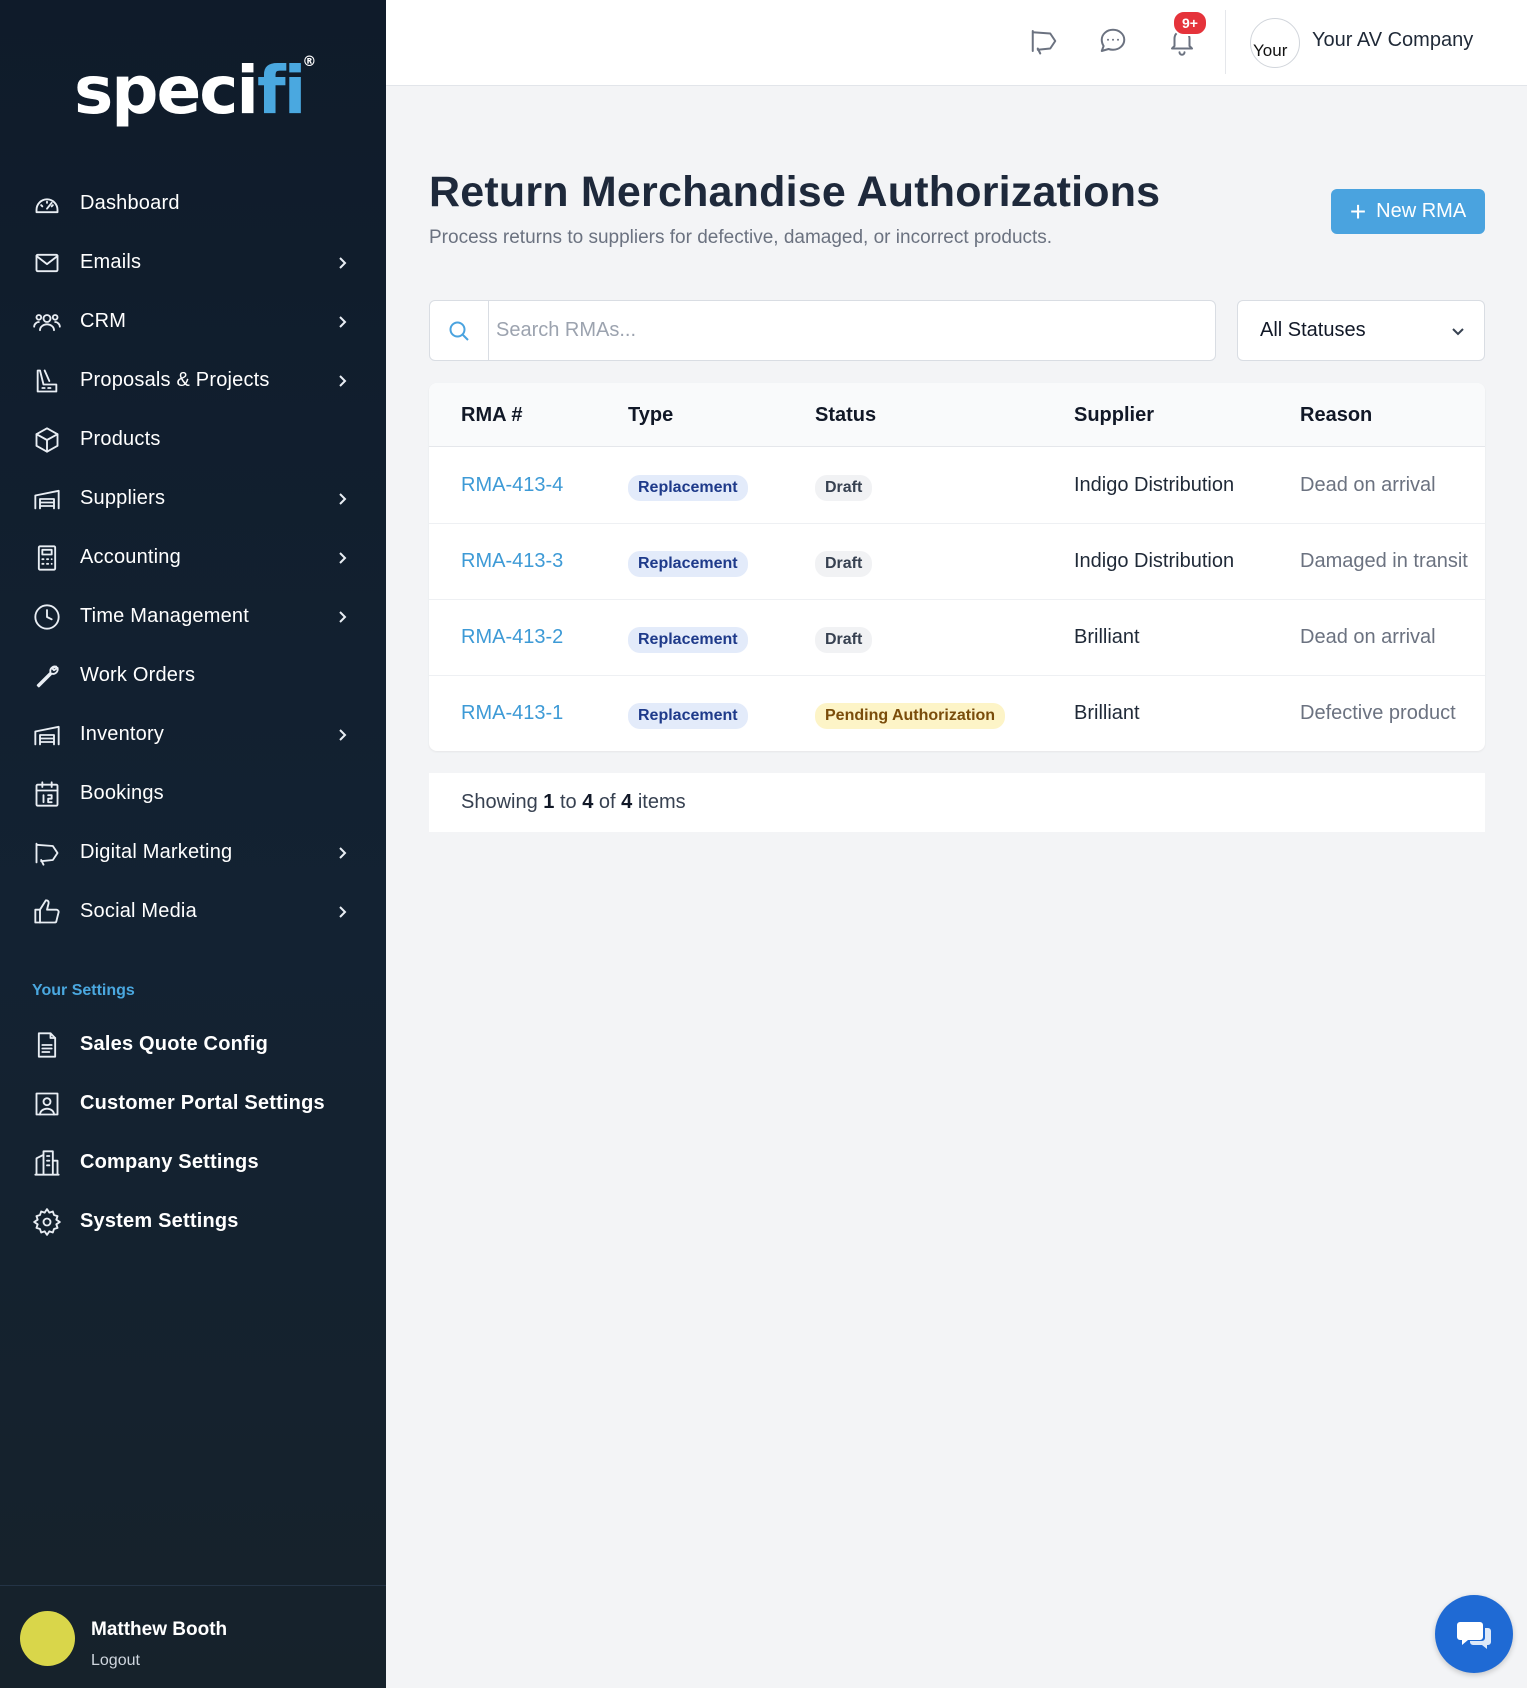 The height and width of the screenshot is (1688, 1527). I want to click on sidebar-item-company-settings: Company Settings, so click(193, 1162).